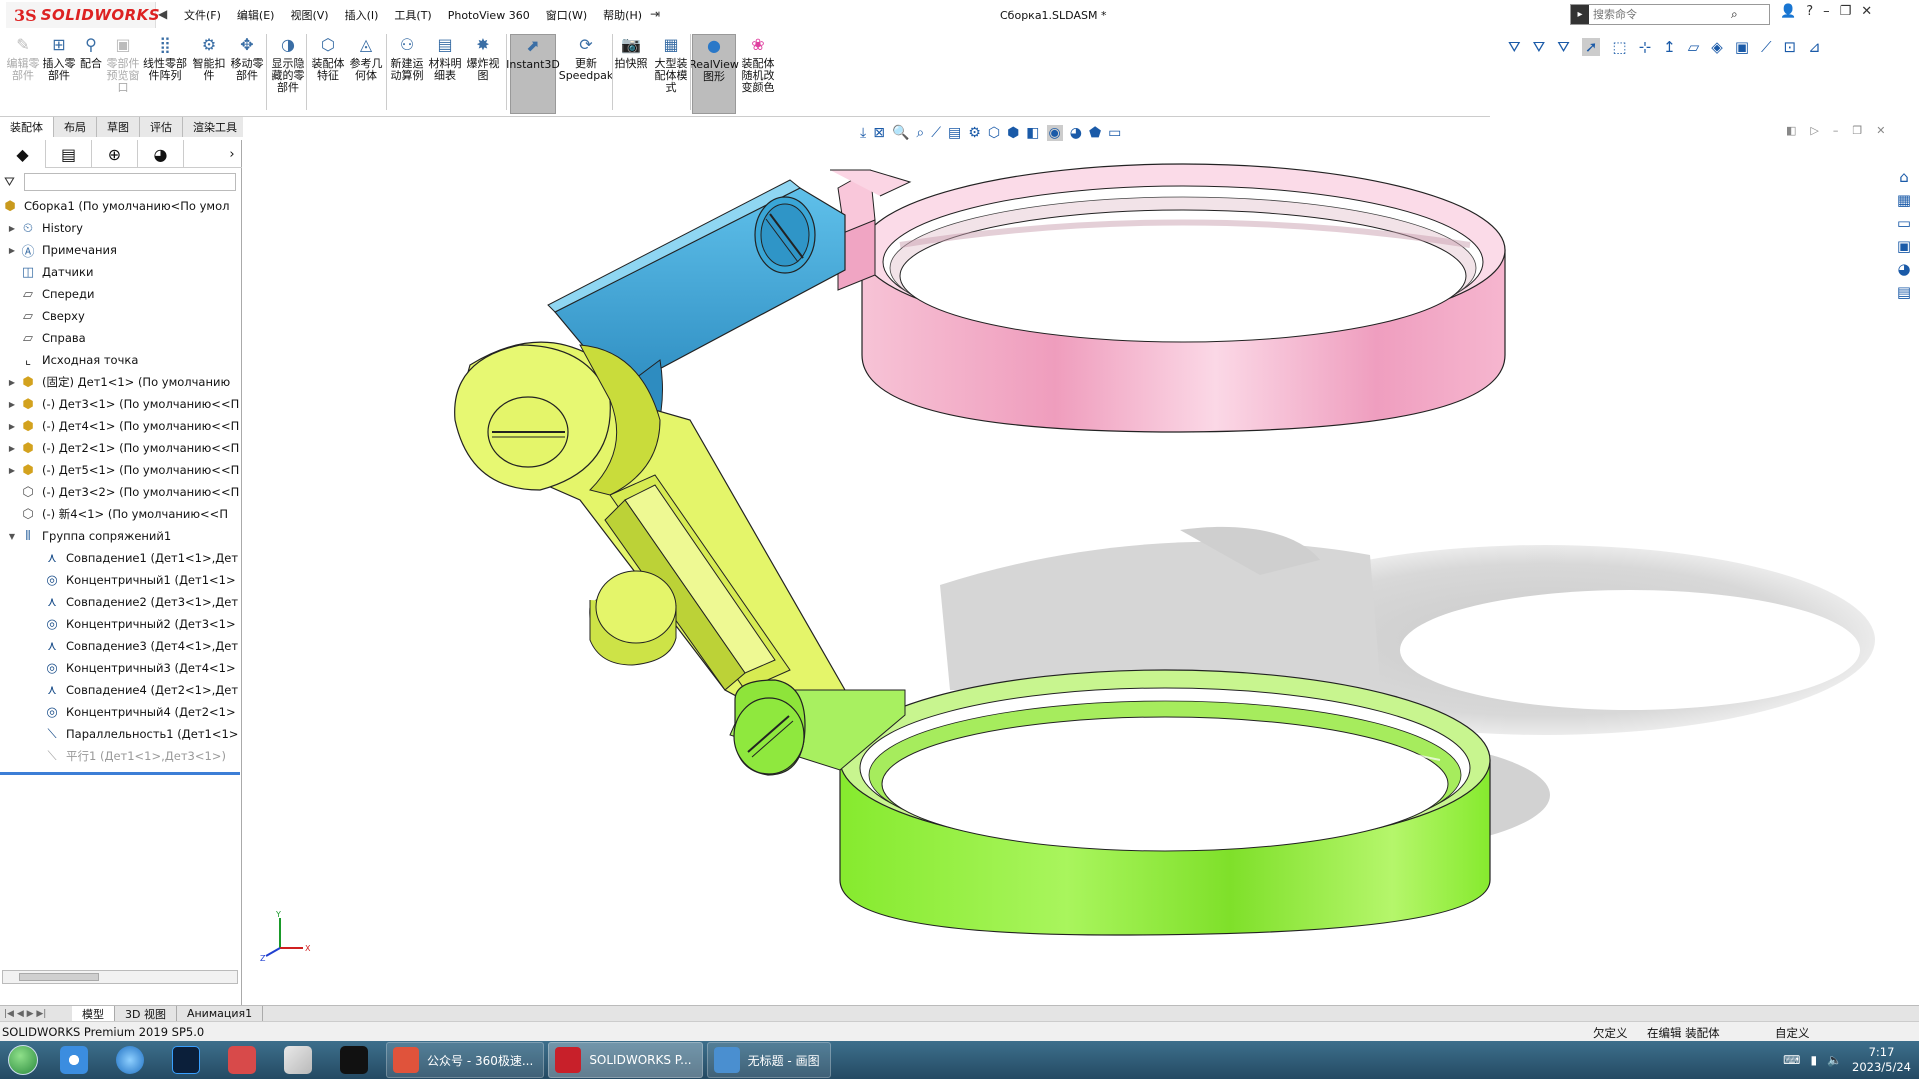  I want to click on filter-toggle-icon: ⛛, so click(1539, 47).